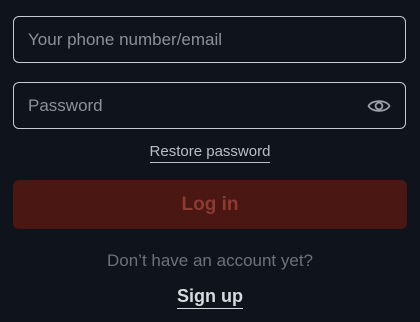 This screenshot has width=420, height=322. I want to click on password-input, so click(209, 105).